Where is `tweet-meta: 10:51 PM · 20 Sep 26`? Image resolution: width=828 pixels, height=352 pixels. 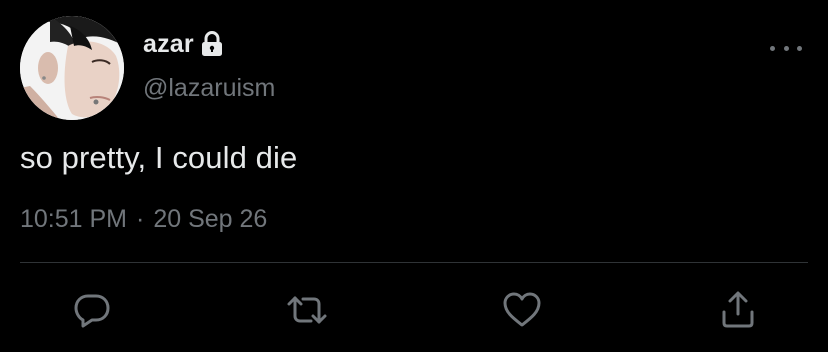 tweet-meta: 10:51 PM · 20 Sep 26 is located at coordinates (143, 219).